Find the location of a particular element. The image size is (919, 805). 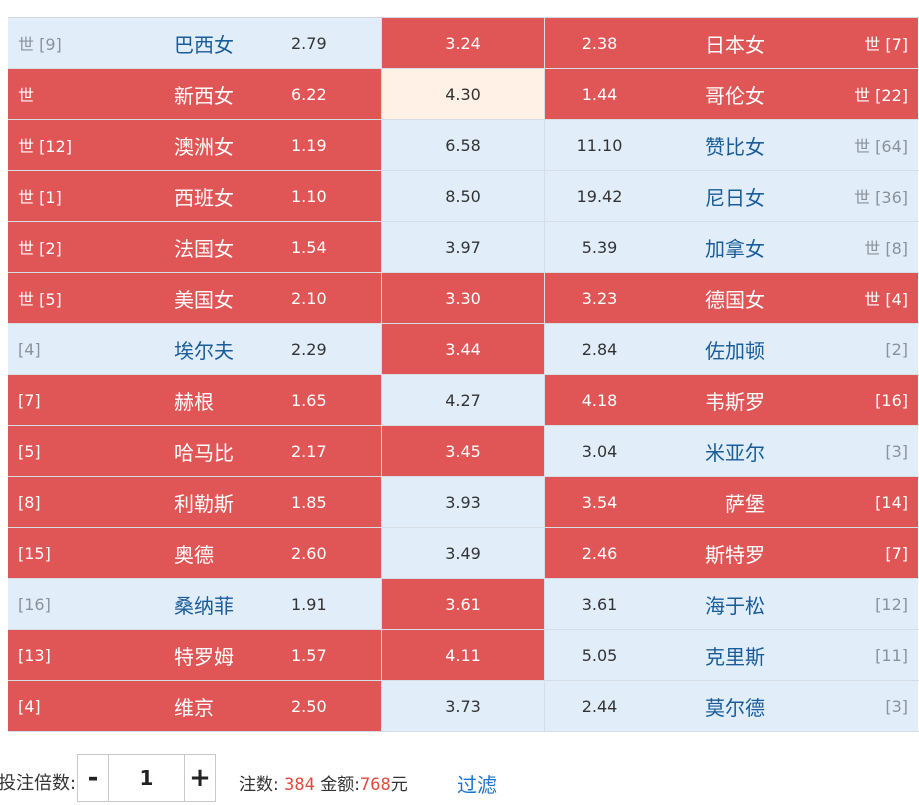

home-rank: [4] is located at coordinates (29, 349).